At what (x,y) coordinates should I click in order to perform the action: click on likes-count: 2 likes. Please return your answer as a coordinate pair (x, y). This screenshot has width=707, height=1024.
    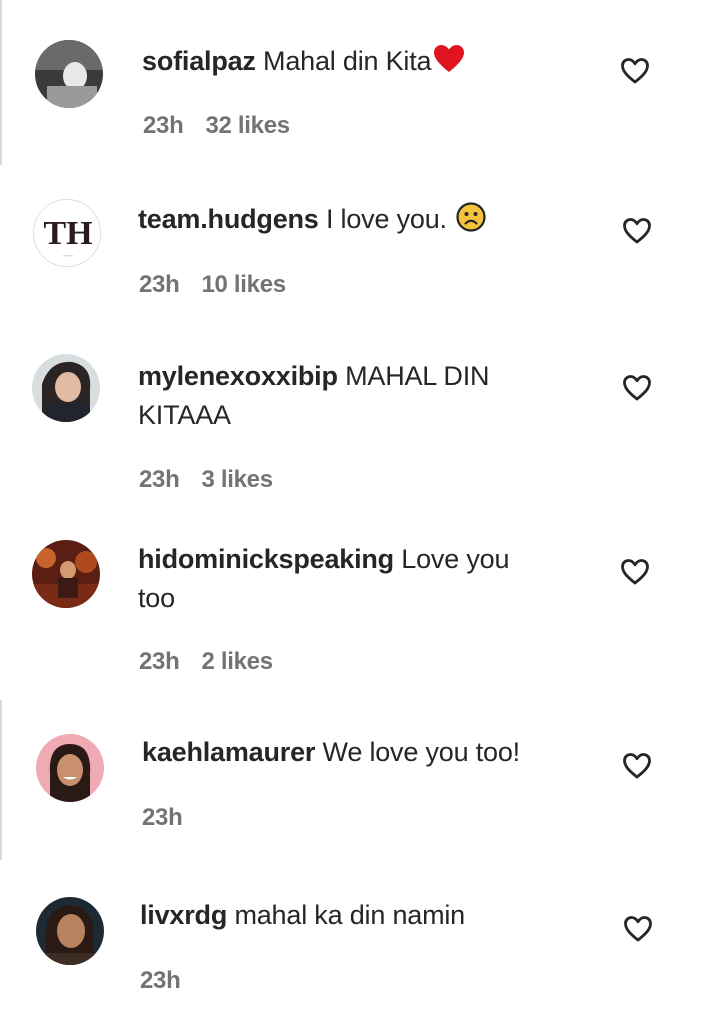
    Looking at the image, I should click on (237, 661).